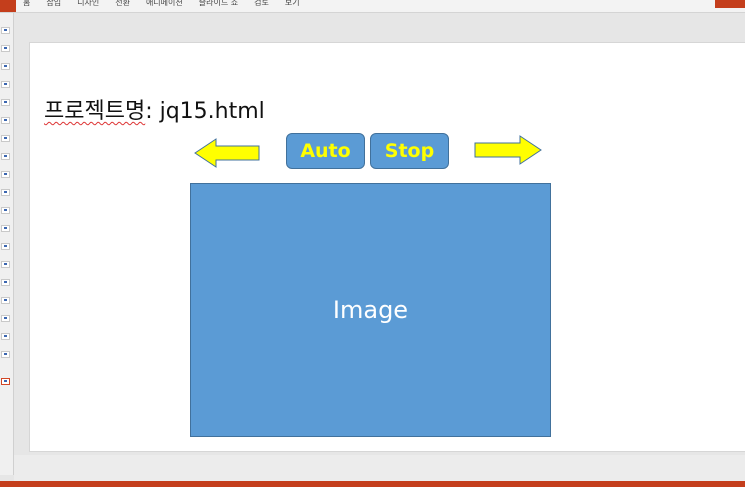  What do you see at coordinates (26, 4) in the screenshot?
I see `tab-home: 홈` at bounding box center [26, 4].